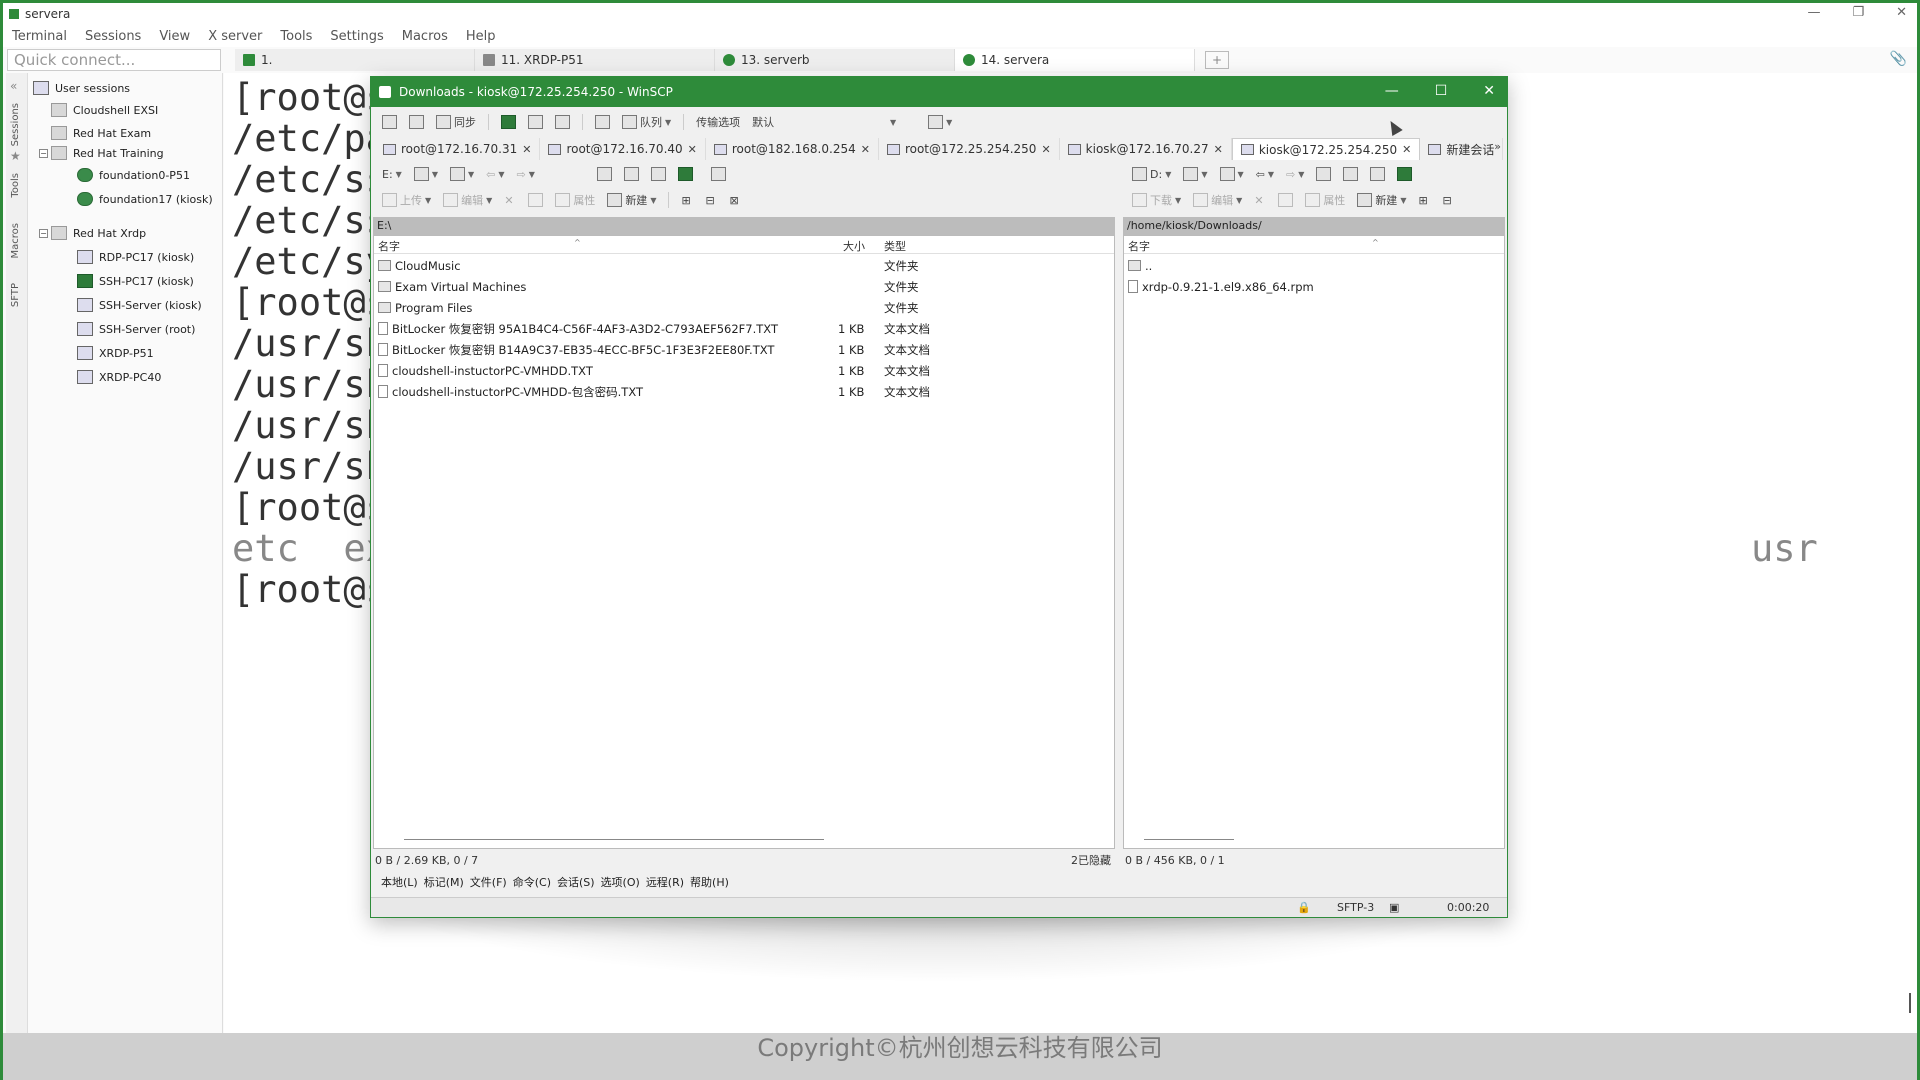  I want to click on tree-item-foundation0: foundation0-P51, so click(133, 175).